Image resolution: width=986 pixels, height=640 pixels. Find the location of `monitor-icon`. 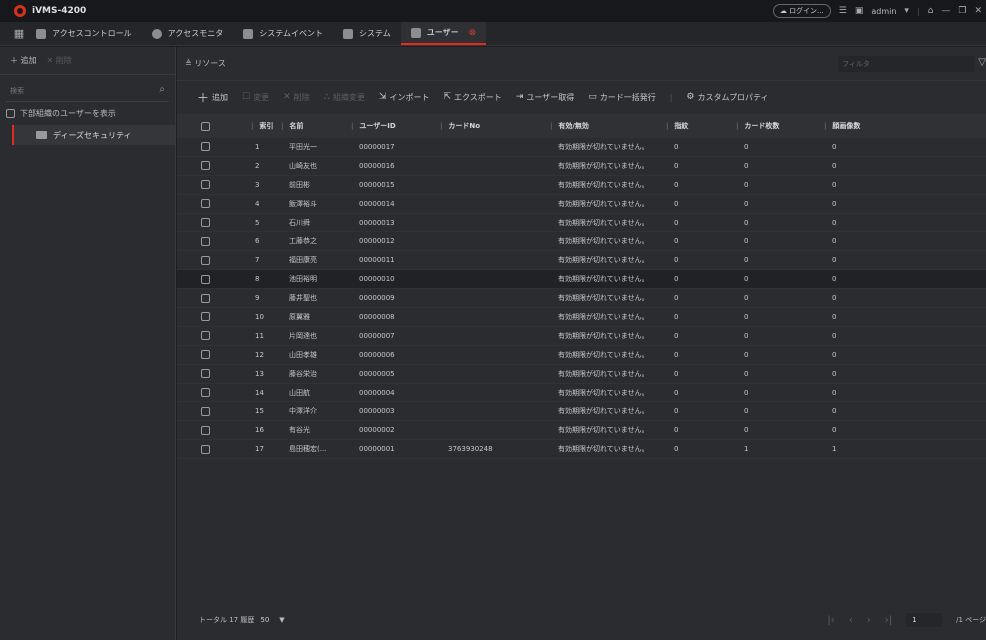

monitor-icon is located at coordinates (156, 33).